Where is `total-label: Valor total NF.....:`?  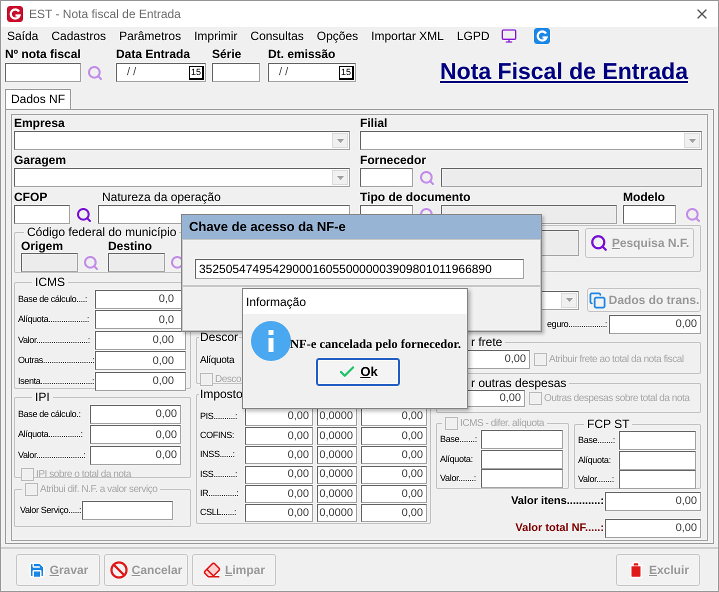 total-label: Valor total NF.....: is located at coordinates (559, 528).